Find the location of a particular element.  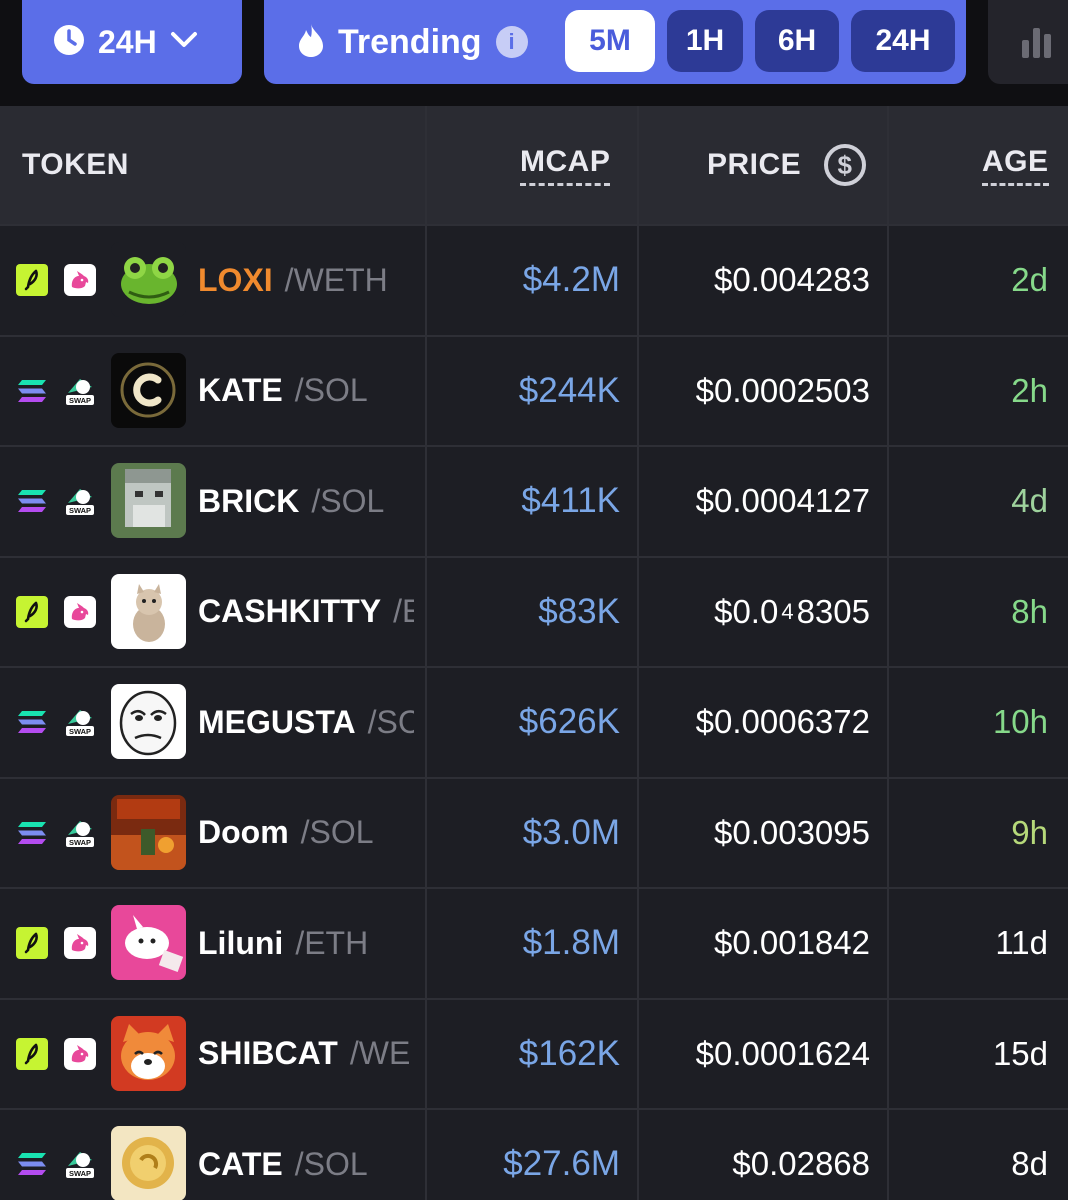

token-price: $0.001842 is located at coordinates (755, 943).